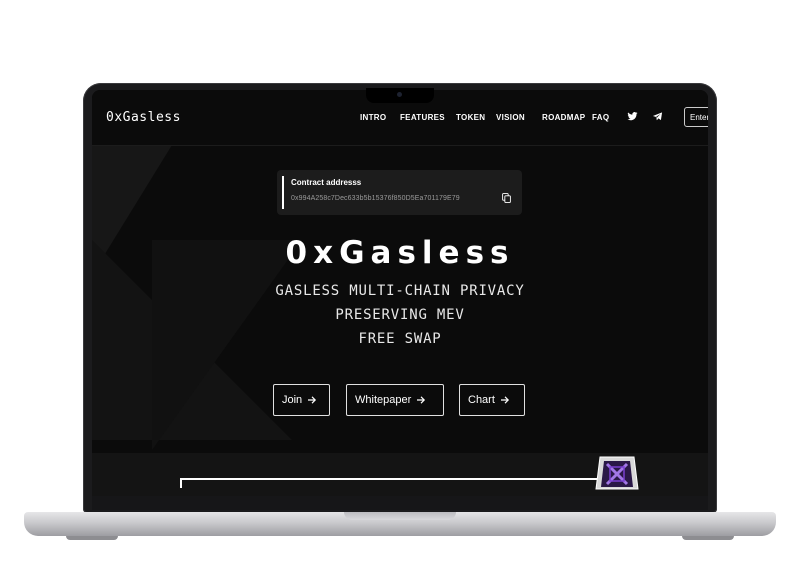 The image size is (800, 583). What do you see at coordinates (470, 117) in the screenshot?
I see `nav-item-token: TOKEN` at bounding box center [470, 117].